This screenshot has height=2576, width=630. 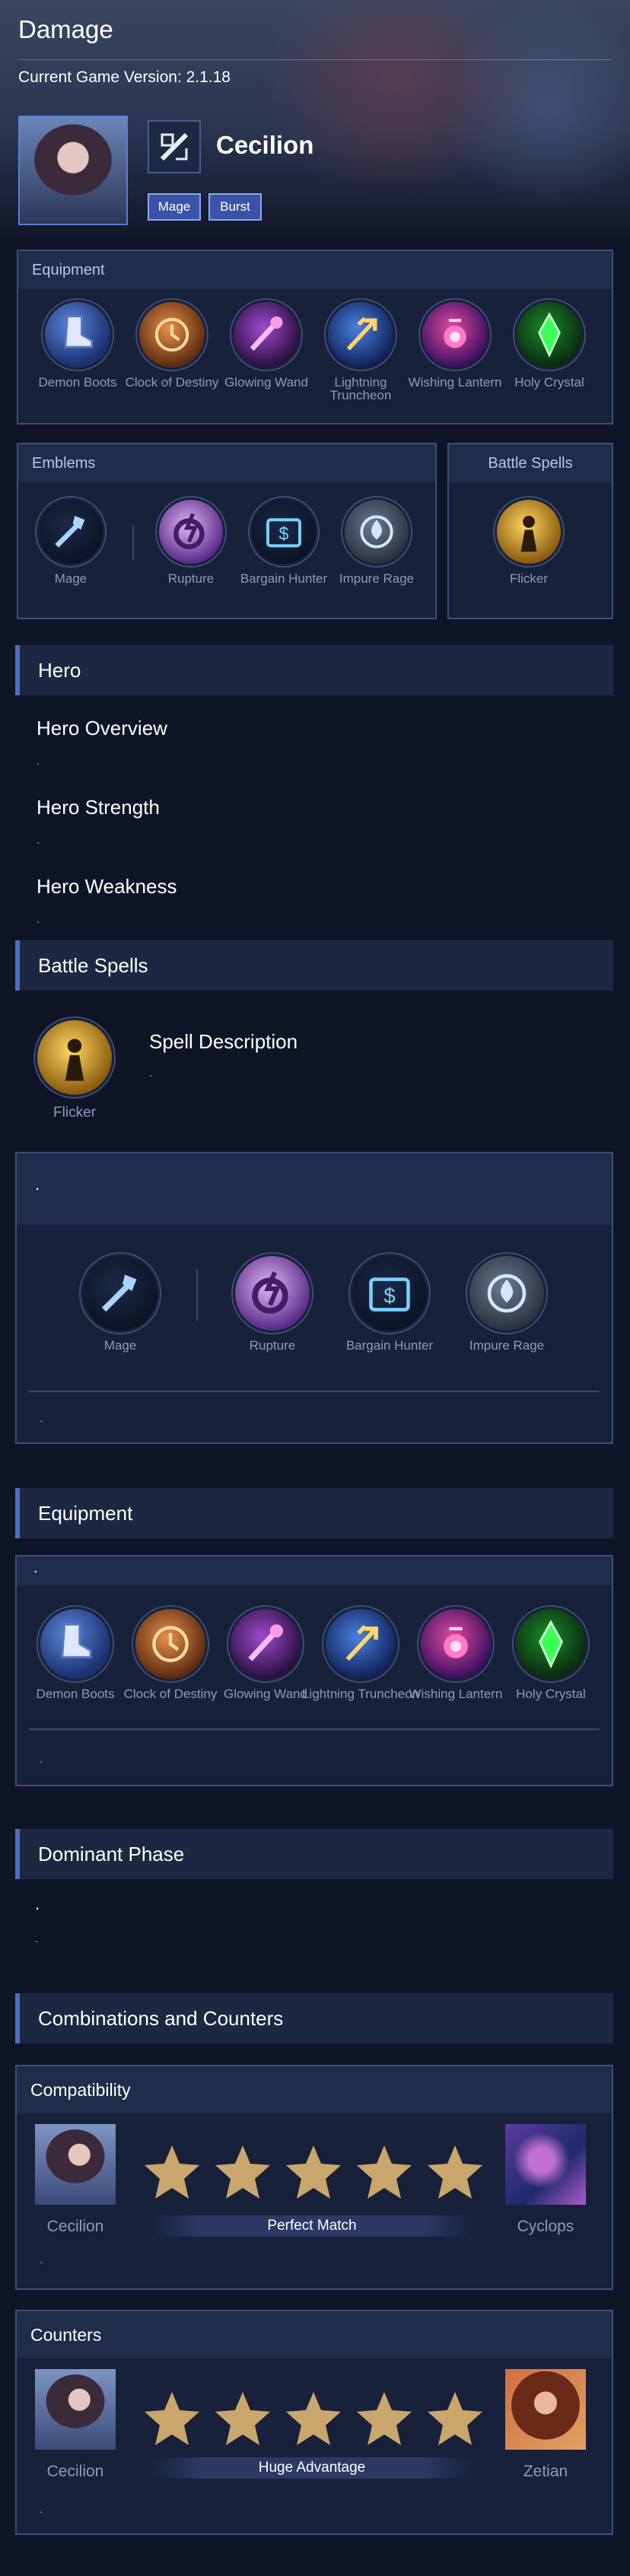 What do you see at coordinates (42, 2259) in the screenshot?
I see `compatibility-note: .` at bounding box center [42, 2259].